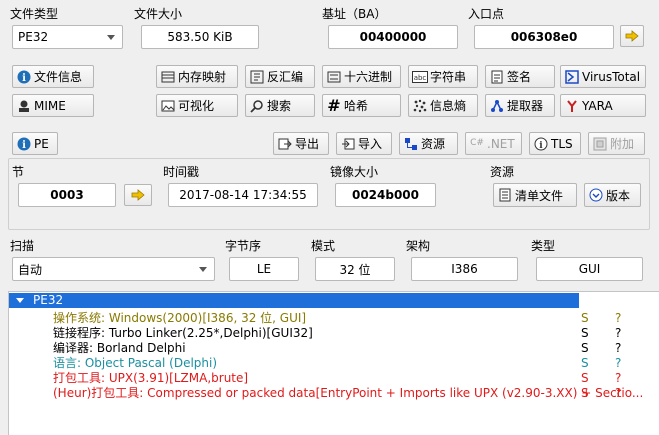 The height and width of the screenshot is (435, 659). Describe the element at coordinates (385, 195) in the screenshot. I see `image-size-field: 0024b000` at that location.